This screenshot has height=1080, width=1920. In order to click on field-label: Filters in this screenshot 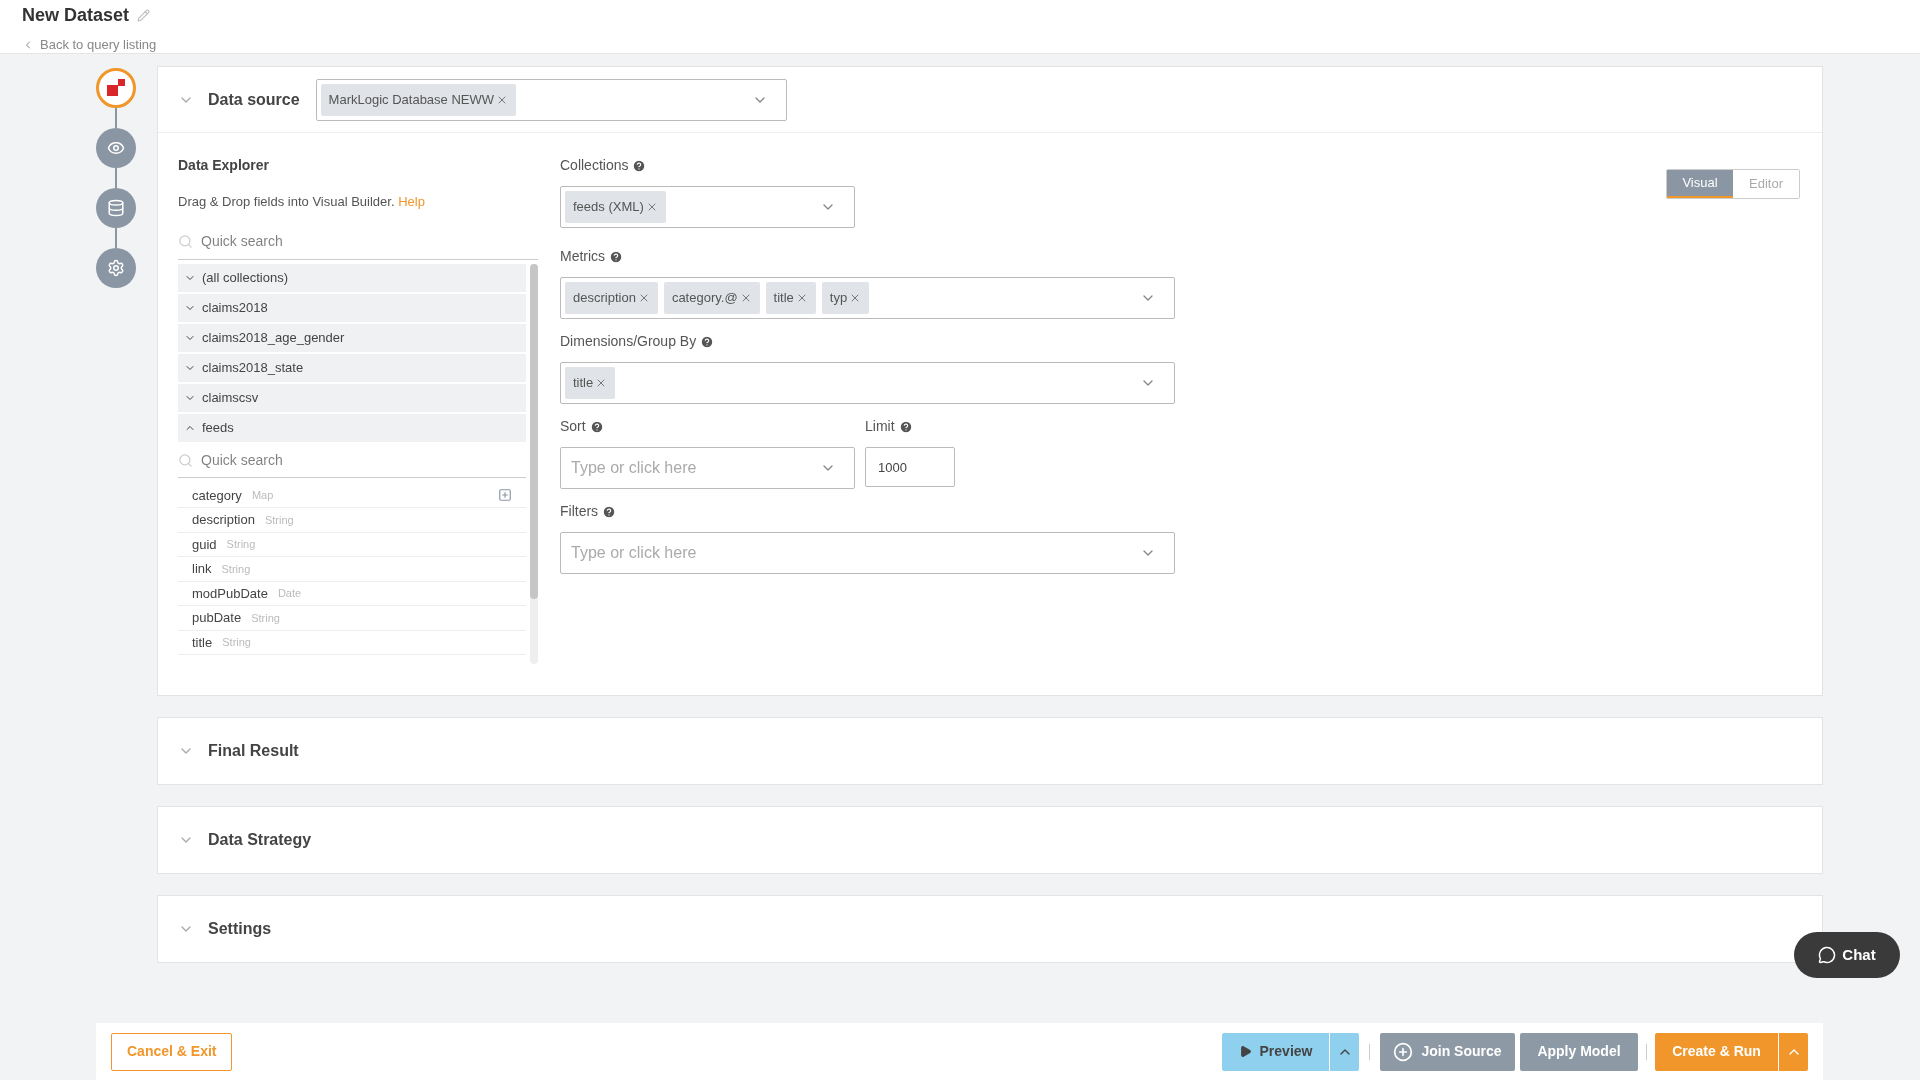, I will do `click(579, 511)`.